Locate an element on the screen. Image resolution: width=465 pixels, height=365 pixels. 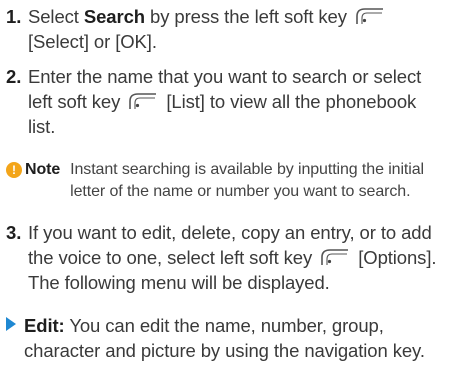
note-icon: ! is located at coordinates (14, 170).